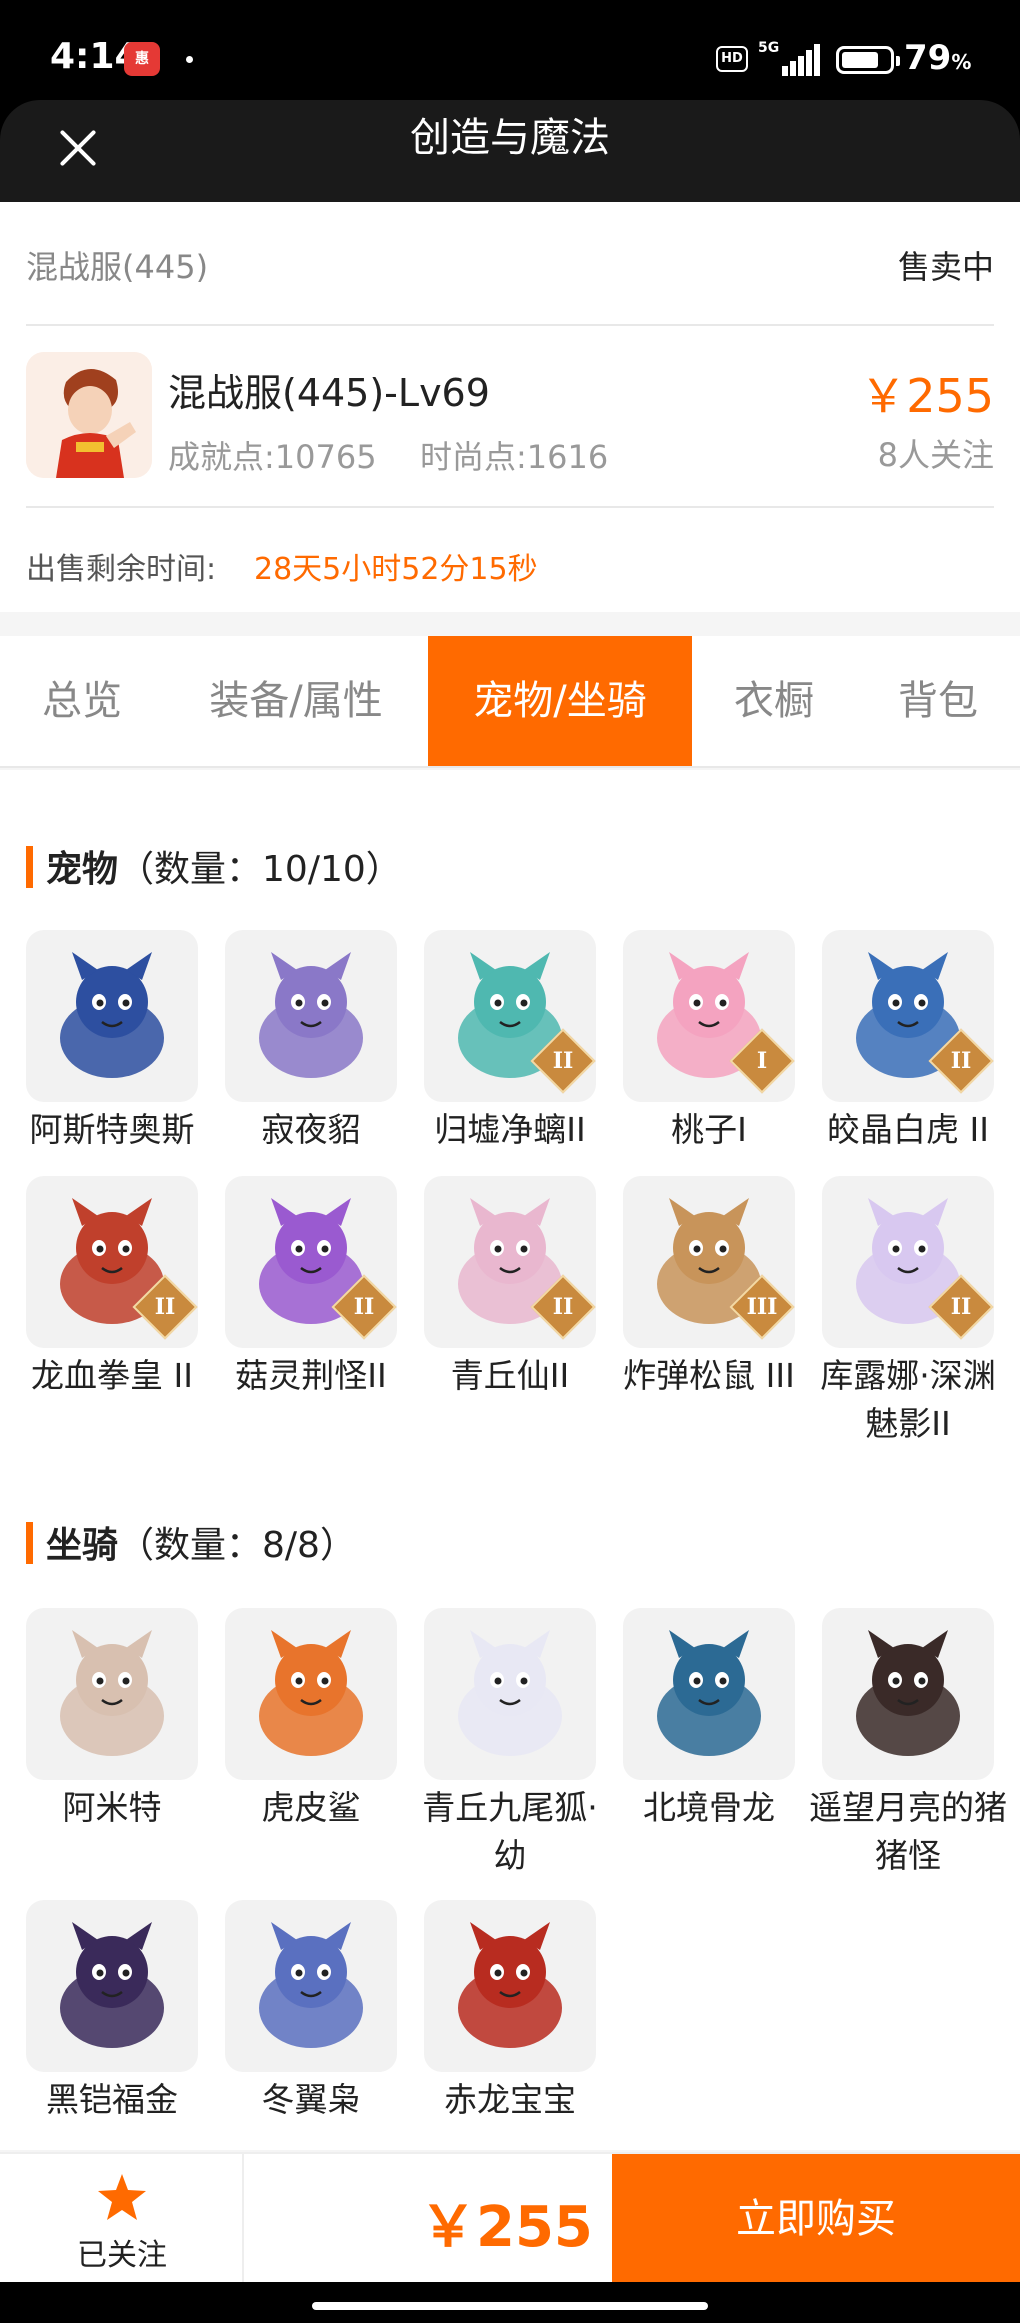  What do you see at coordinates (908, 1399) in the screenshot?
I see `pet-name: 库露娜·深渊魅影II` at bounding box center [908, 1399].